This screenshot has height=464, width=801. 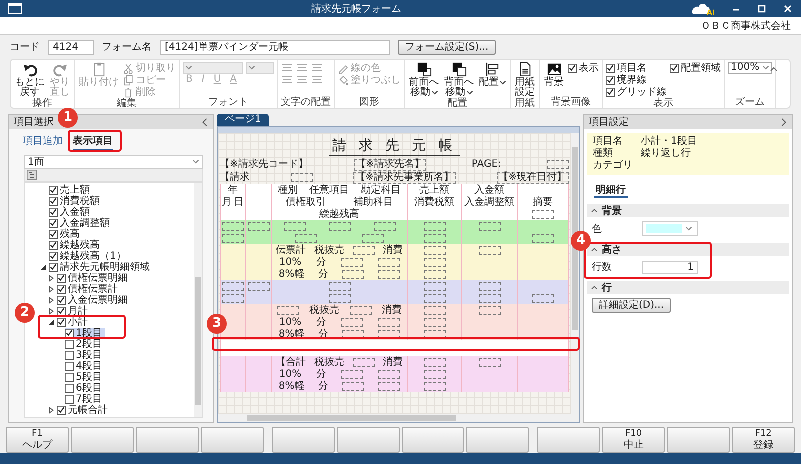 What do you see at coordinates (32, 175) in the screenshot?
I see `expand-all-icon` at bounding box center [32, 175].